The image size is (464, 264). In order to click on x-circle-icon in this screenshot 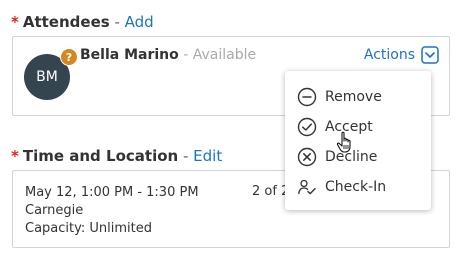, I will do `click(307, 157)`.